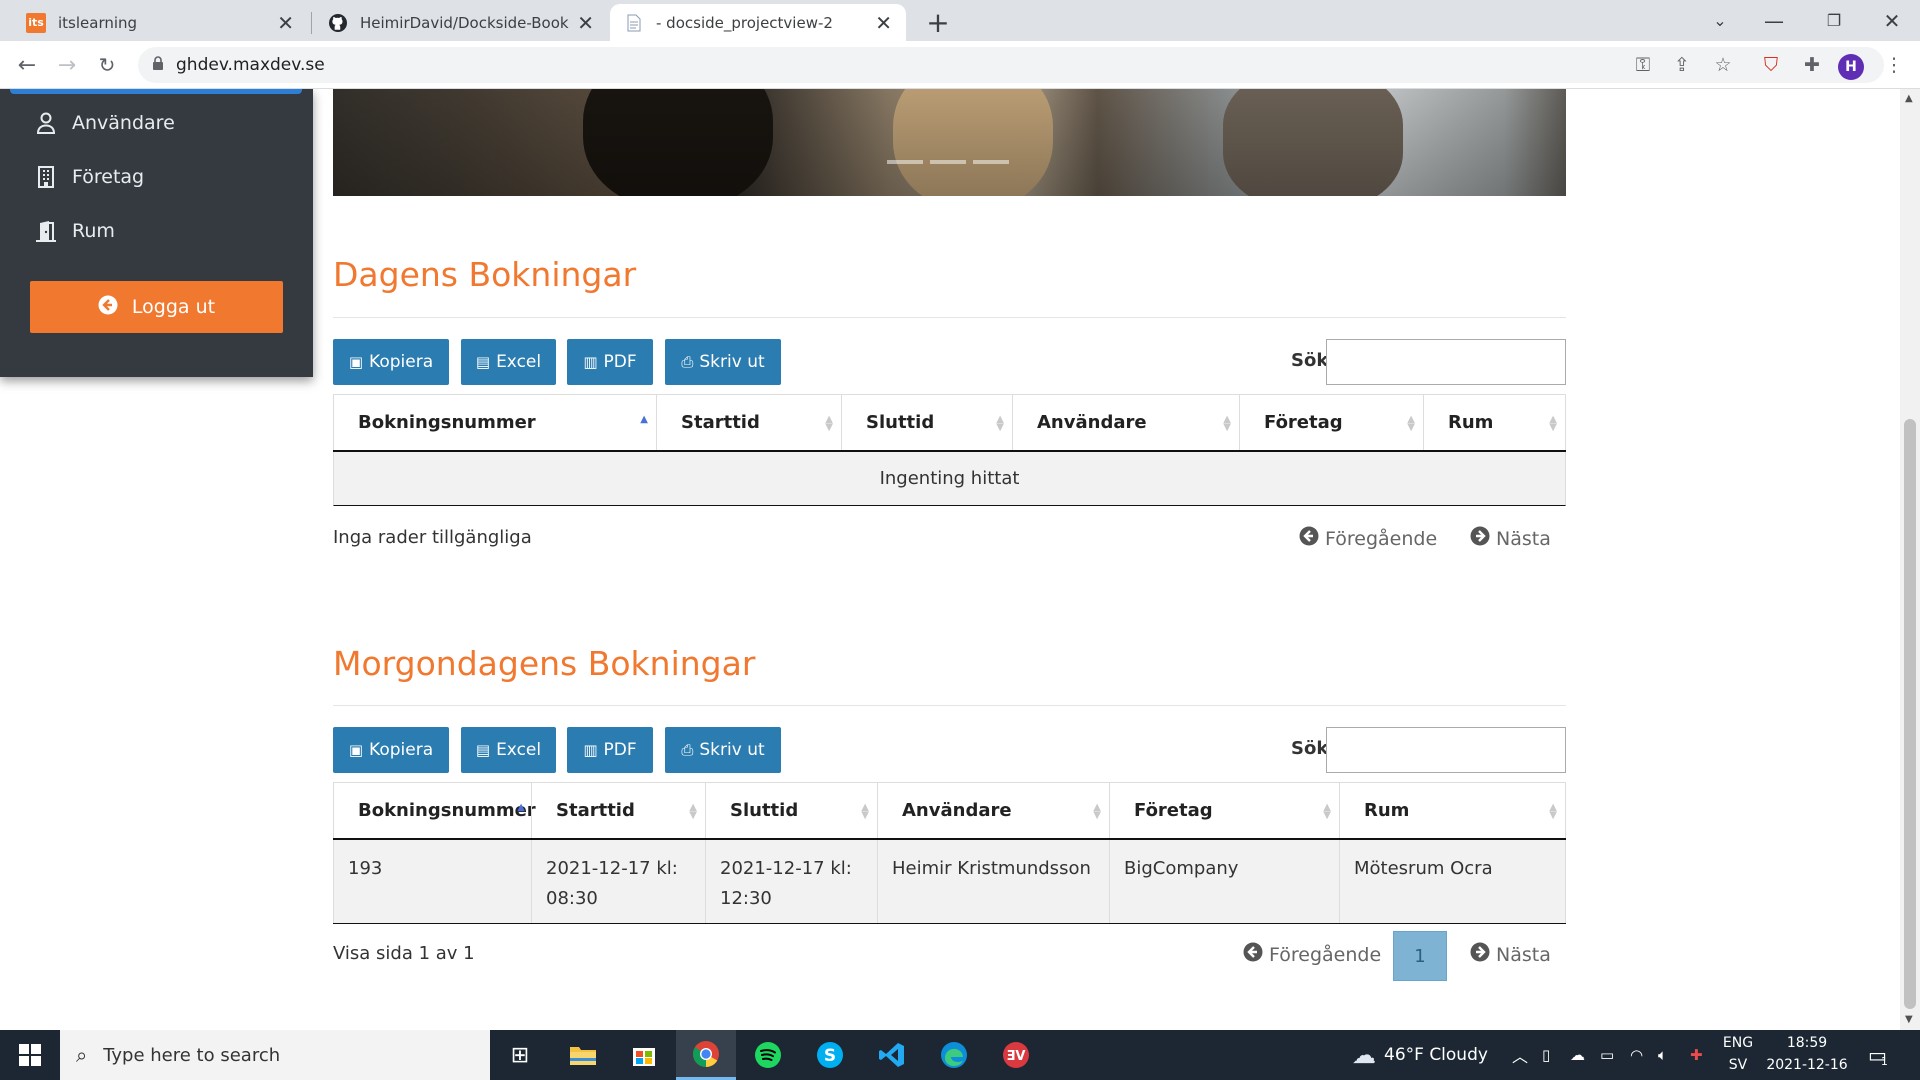 The image size is (1920, 1080). Describe the element at coordinates (758, 22) in the screenshot. I see `browser-tab-active: - docside_projectview-2 ✕` at that location.